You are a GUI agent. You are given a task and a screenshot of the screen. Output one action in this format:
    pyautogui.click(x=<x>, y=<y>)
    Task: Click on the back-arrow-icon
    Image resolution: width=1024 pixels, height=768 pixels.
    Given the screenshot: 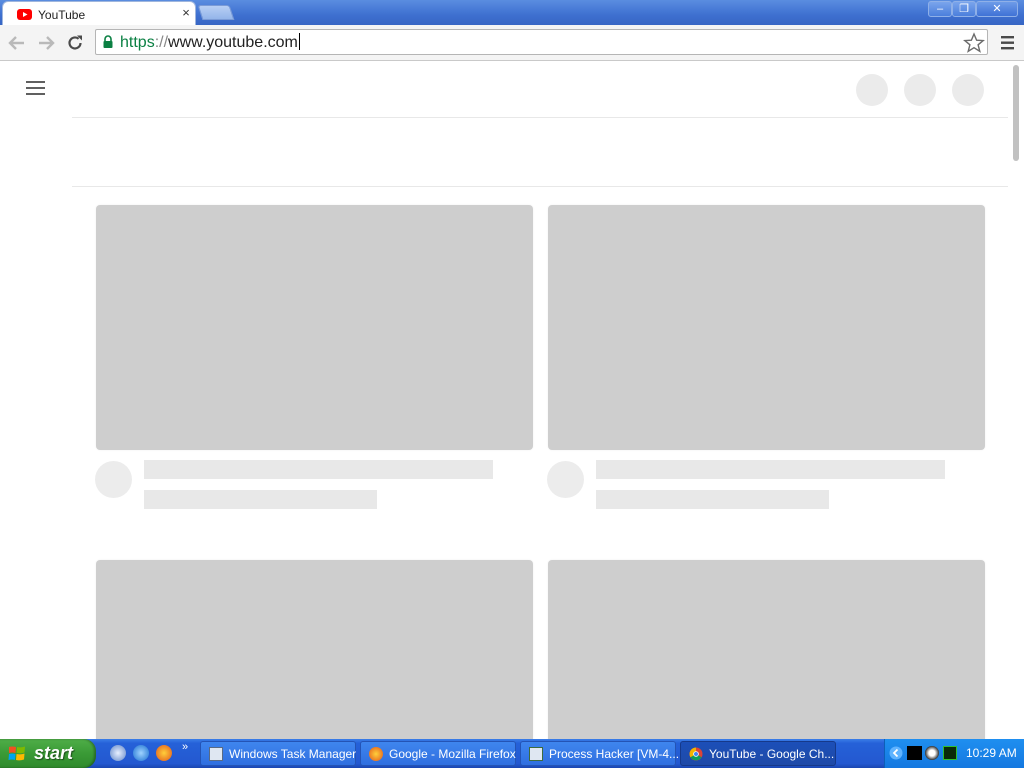 What is the action you would take?
    pyautogui.click(x=16, y=43)
    